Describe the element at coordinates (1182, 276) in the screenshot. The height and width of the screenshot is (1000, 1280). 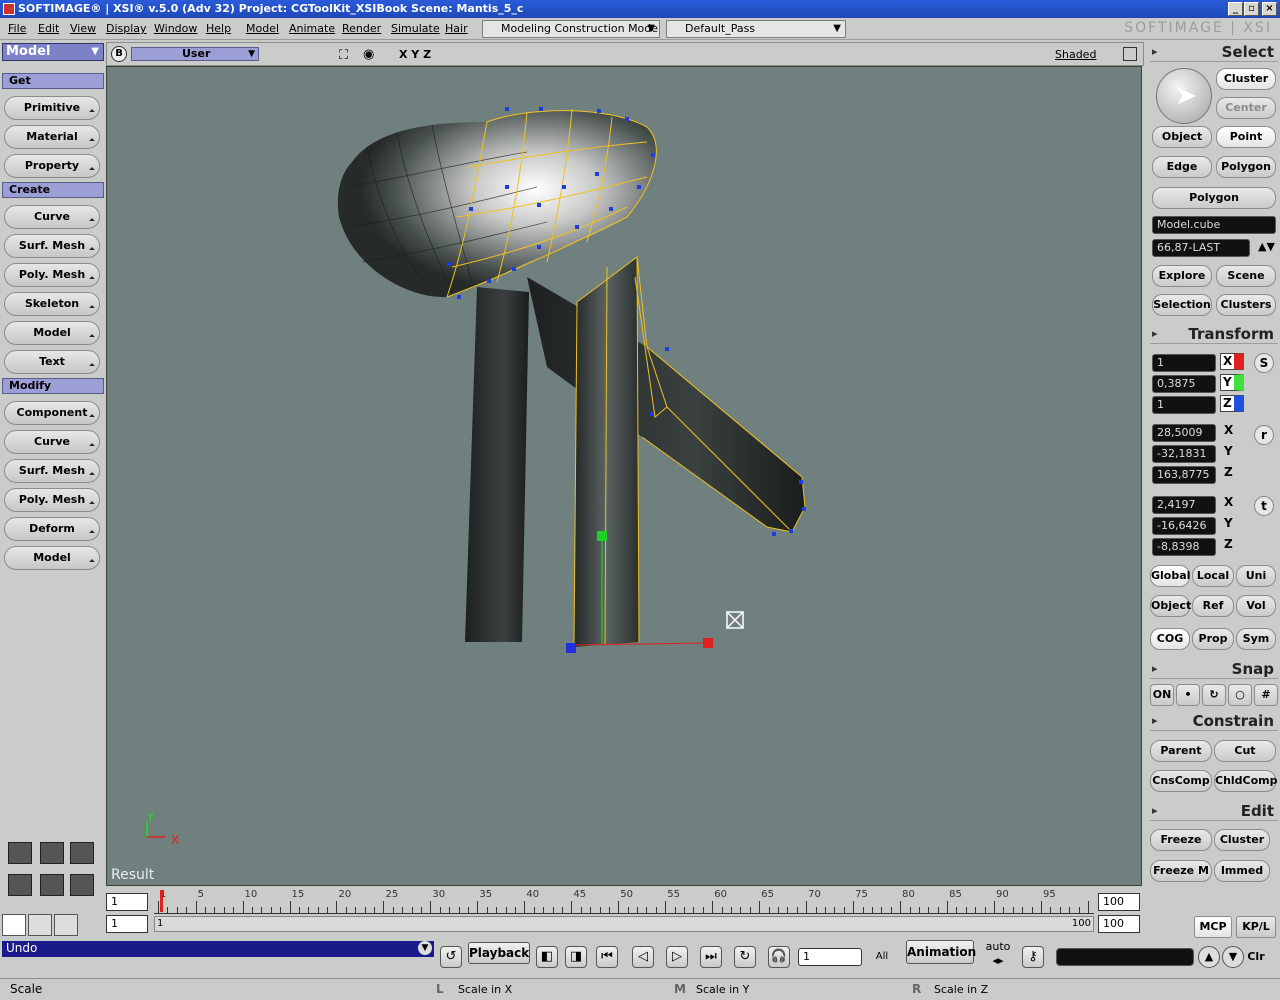
I see `explore-button: Explore` at that location.